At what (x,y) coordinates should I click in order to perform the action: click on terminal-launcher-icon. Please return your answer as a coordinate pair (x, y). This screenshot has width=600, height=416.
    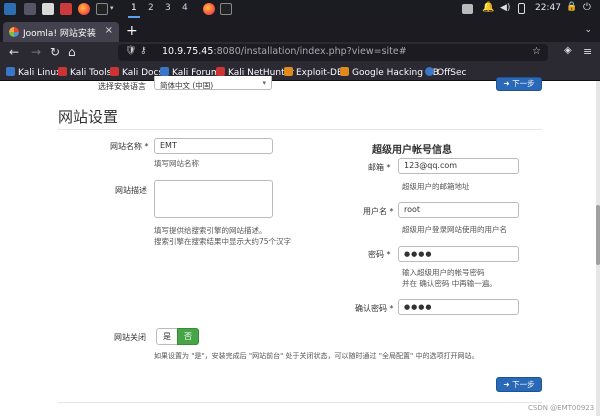
    Looking at the image, I should click on (30, 9).